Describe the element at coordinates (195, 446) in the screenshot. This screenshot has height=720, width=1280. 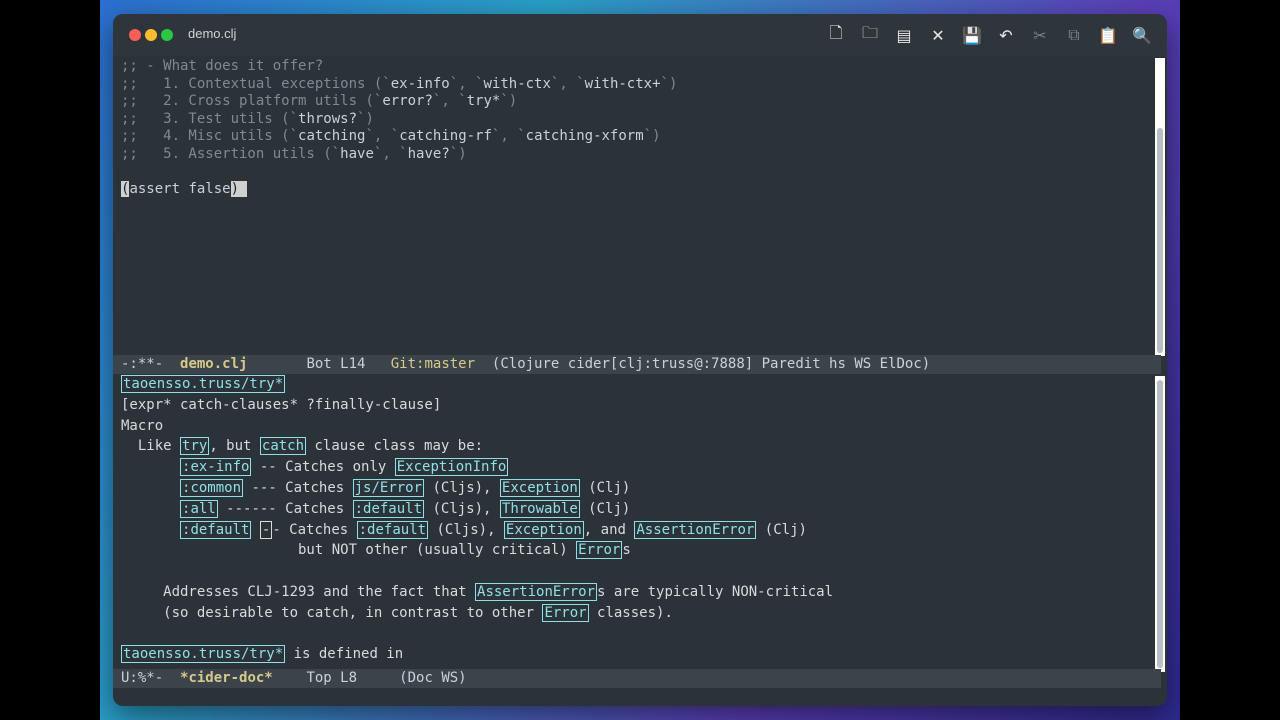
I see `doc-link: try` at that location.